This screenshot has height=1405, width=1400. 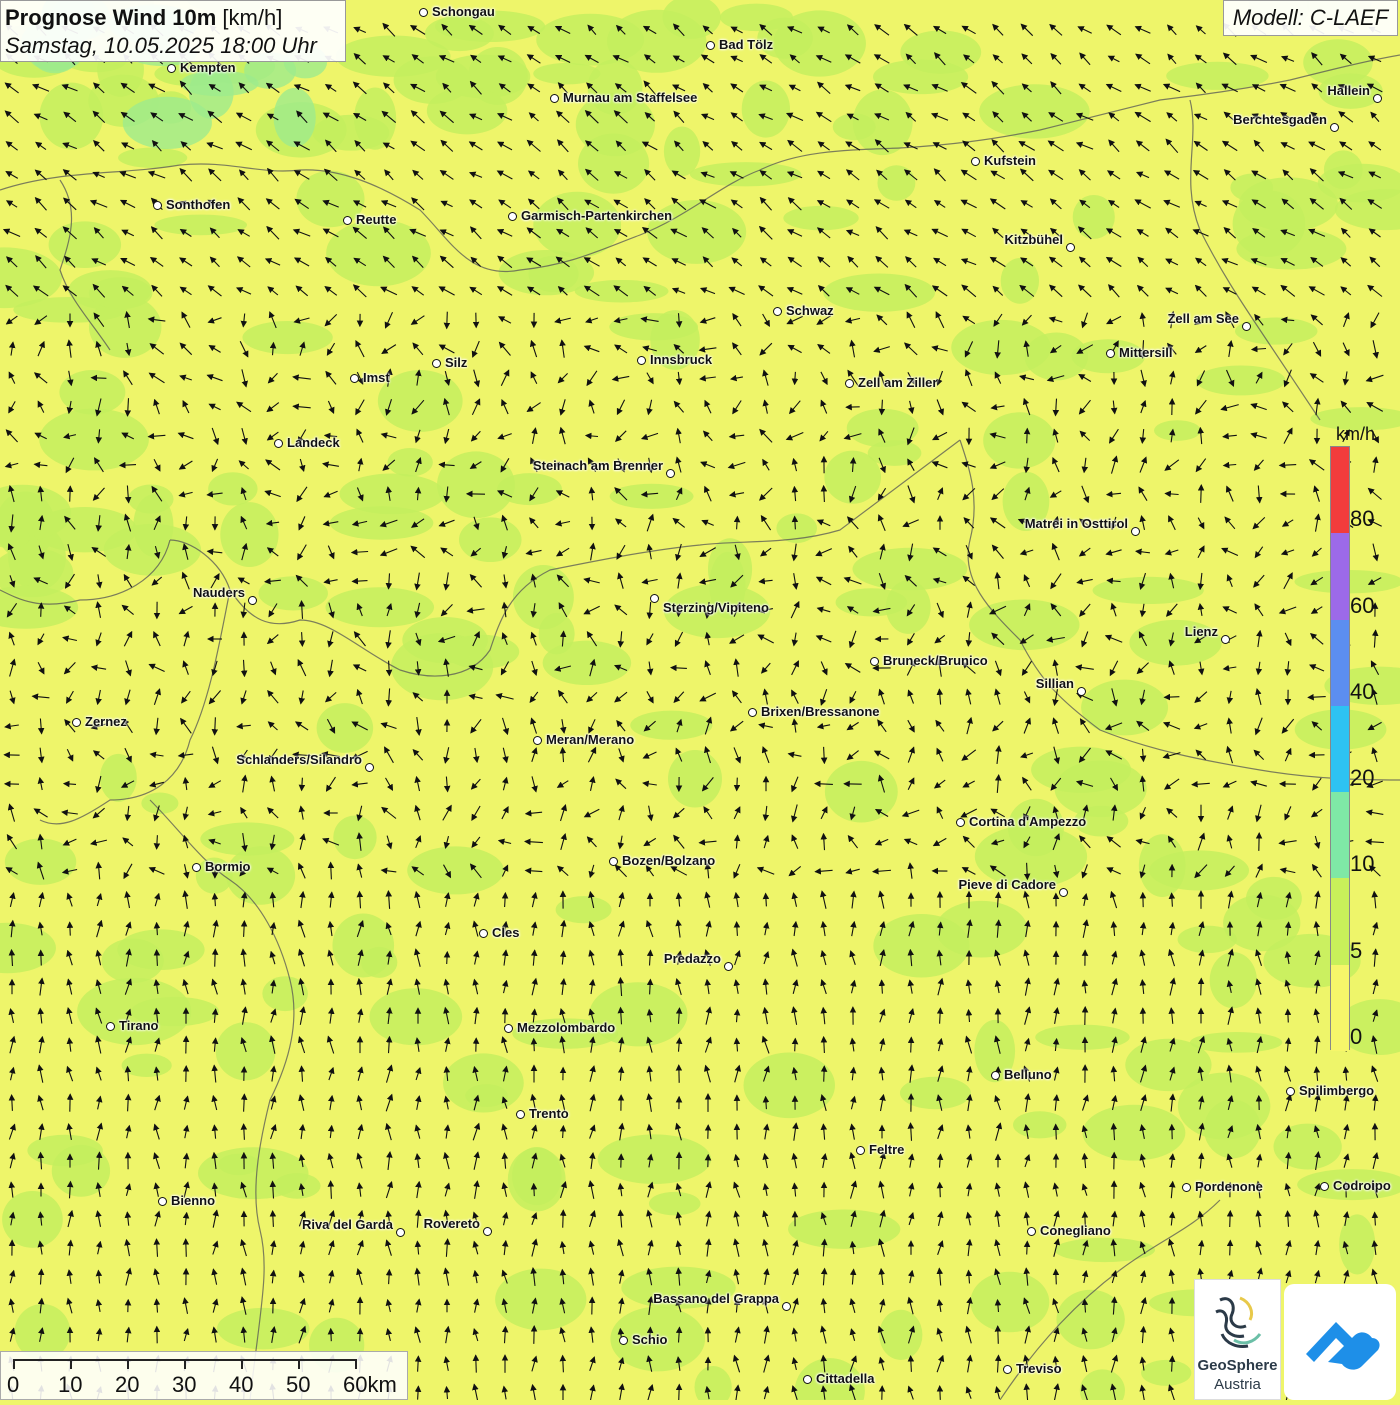 What do you see at coordinates (668, 860) in the screenshot?
I see `city-label: Bozen/Bolzano` at bounding box center [668, 860].